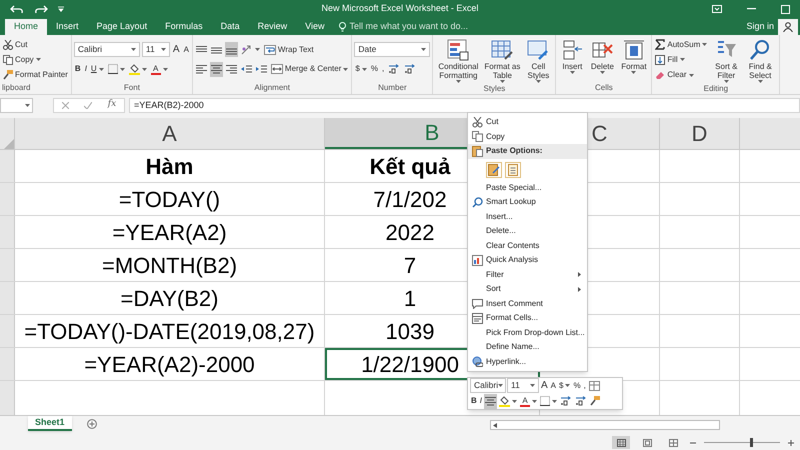  What do you see at coordinates (502, 60) in the screenshot?
I see `format-table-button: Format as Table` at bounding box center [502, 60].